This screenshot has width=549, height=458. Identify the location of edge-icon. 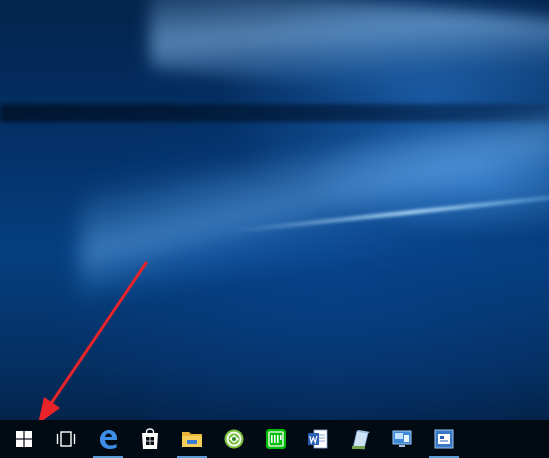
(108, 439).